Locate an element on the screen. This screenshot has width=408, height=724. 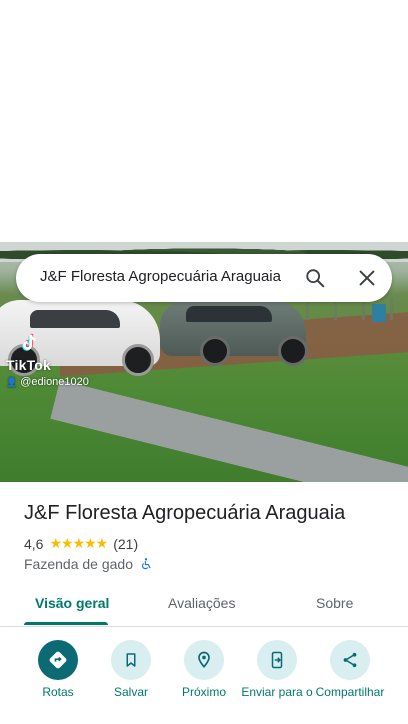
nearby-circle is located at coordinates (204, 660).